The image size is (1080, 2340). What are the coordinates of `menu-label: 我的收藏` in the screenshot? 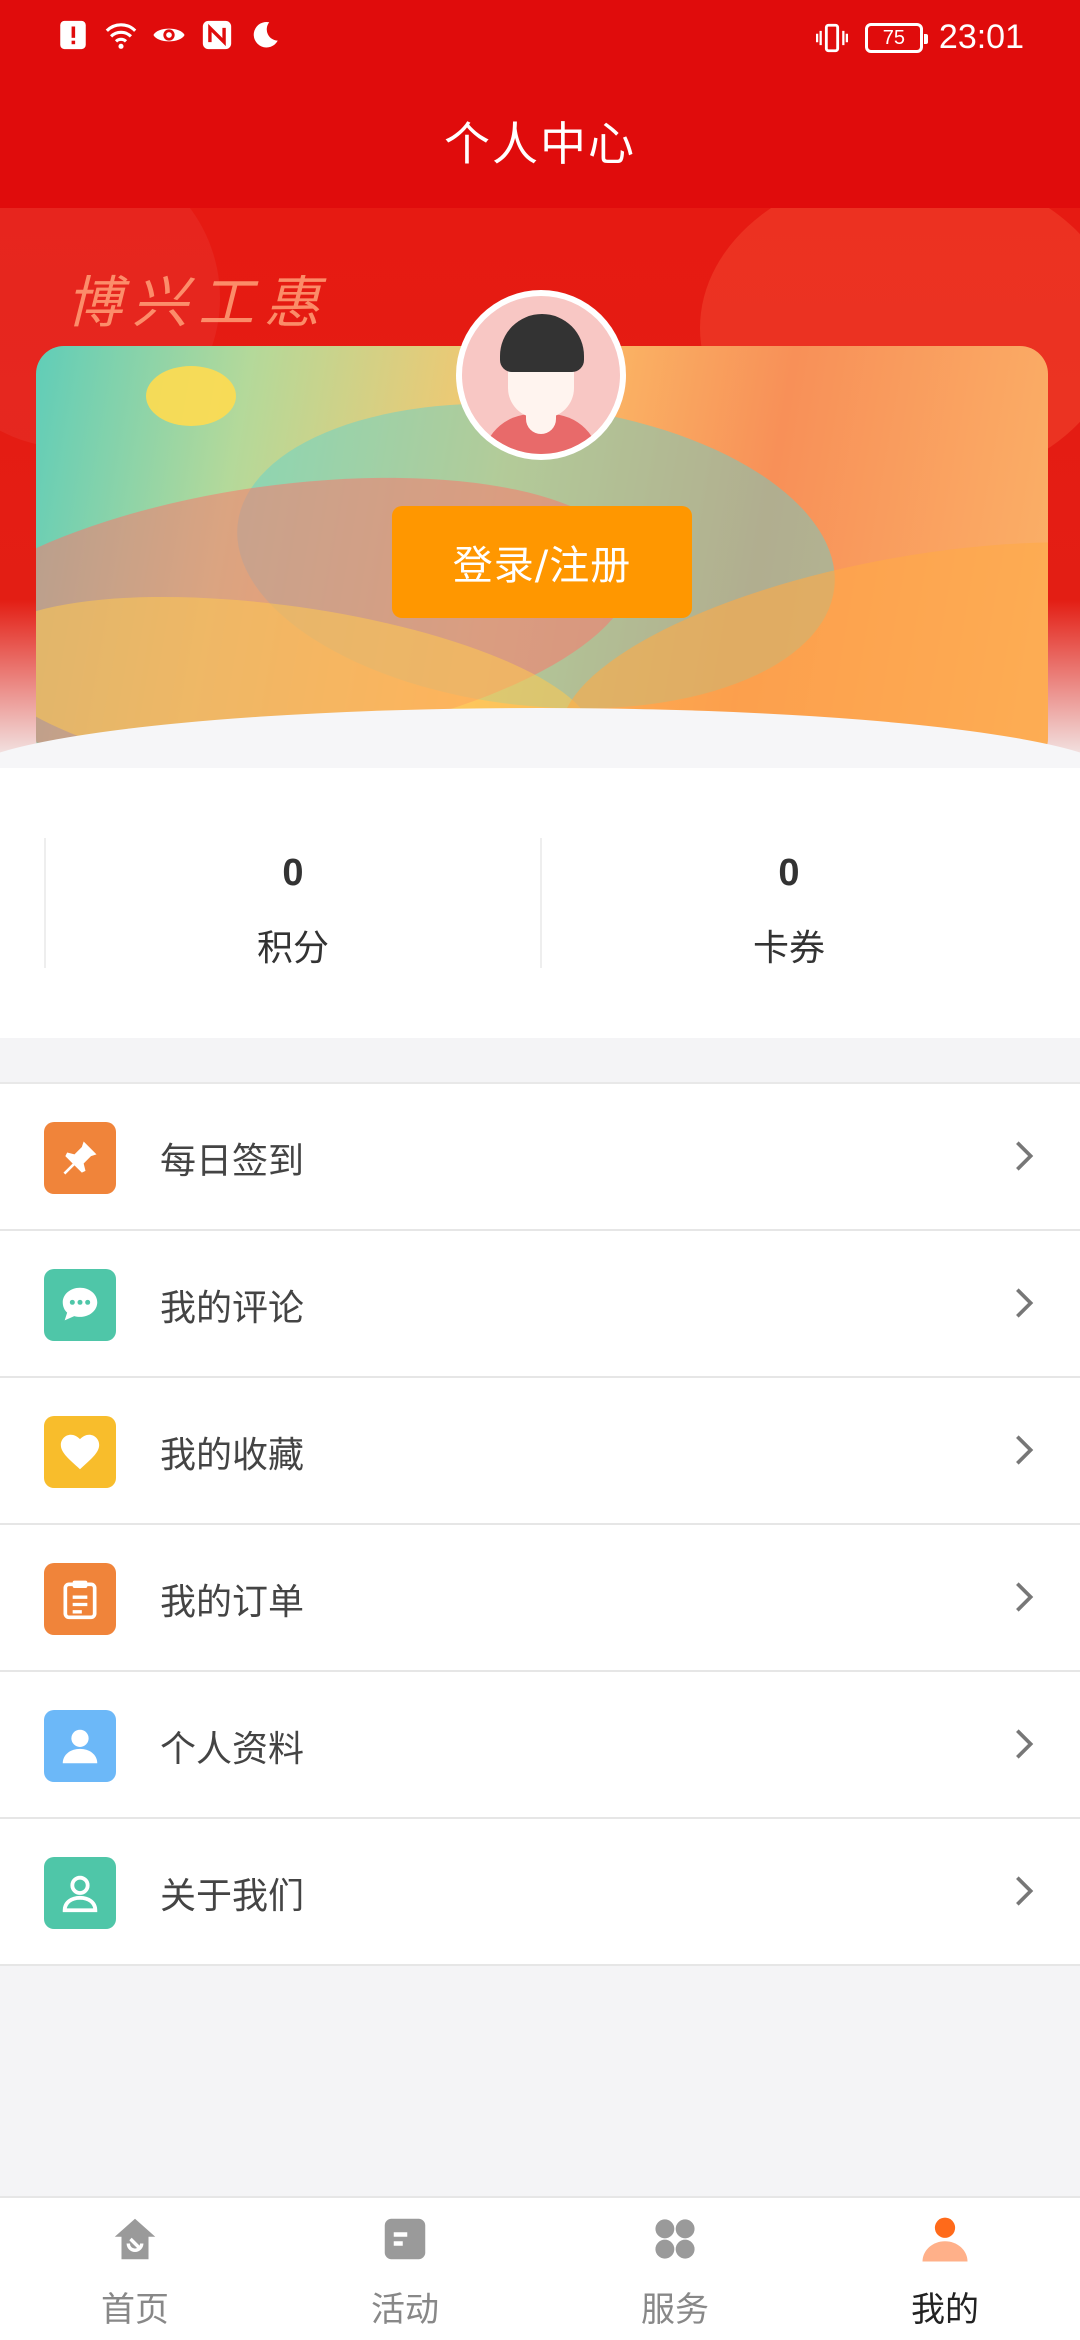 It's located at (232, 1455).